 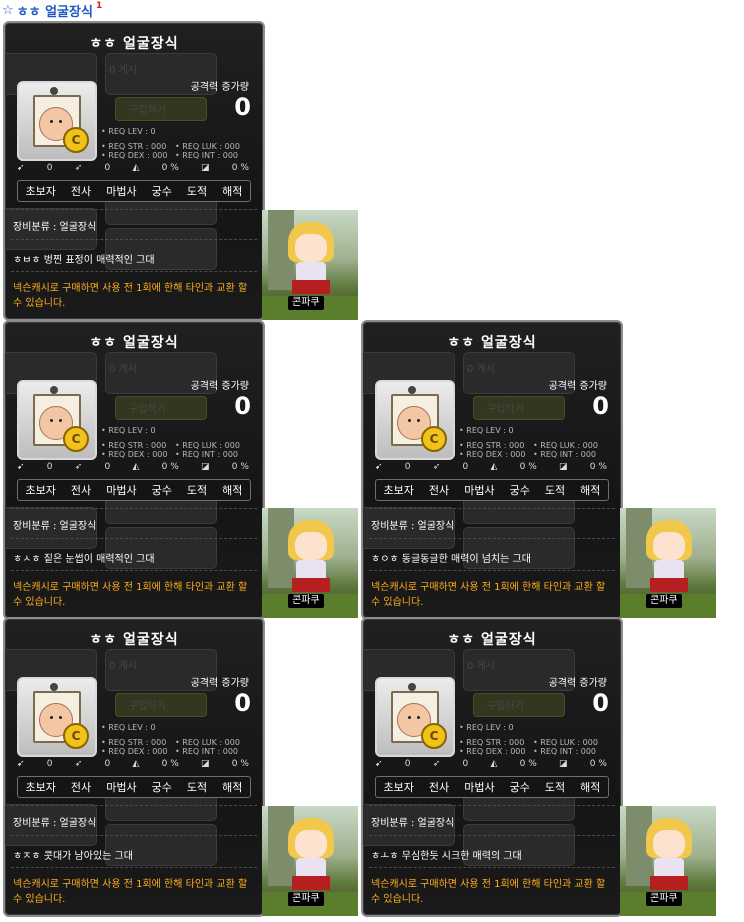 I want to click on job-warrior: 전사, so click(x=81, y=490).